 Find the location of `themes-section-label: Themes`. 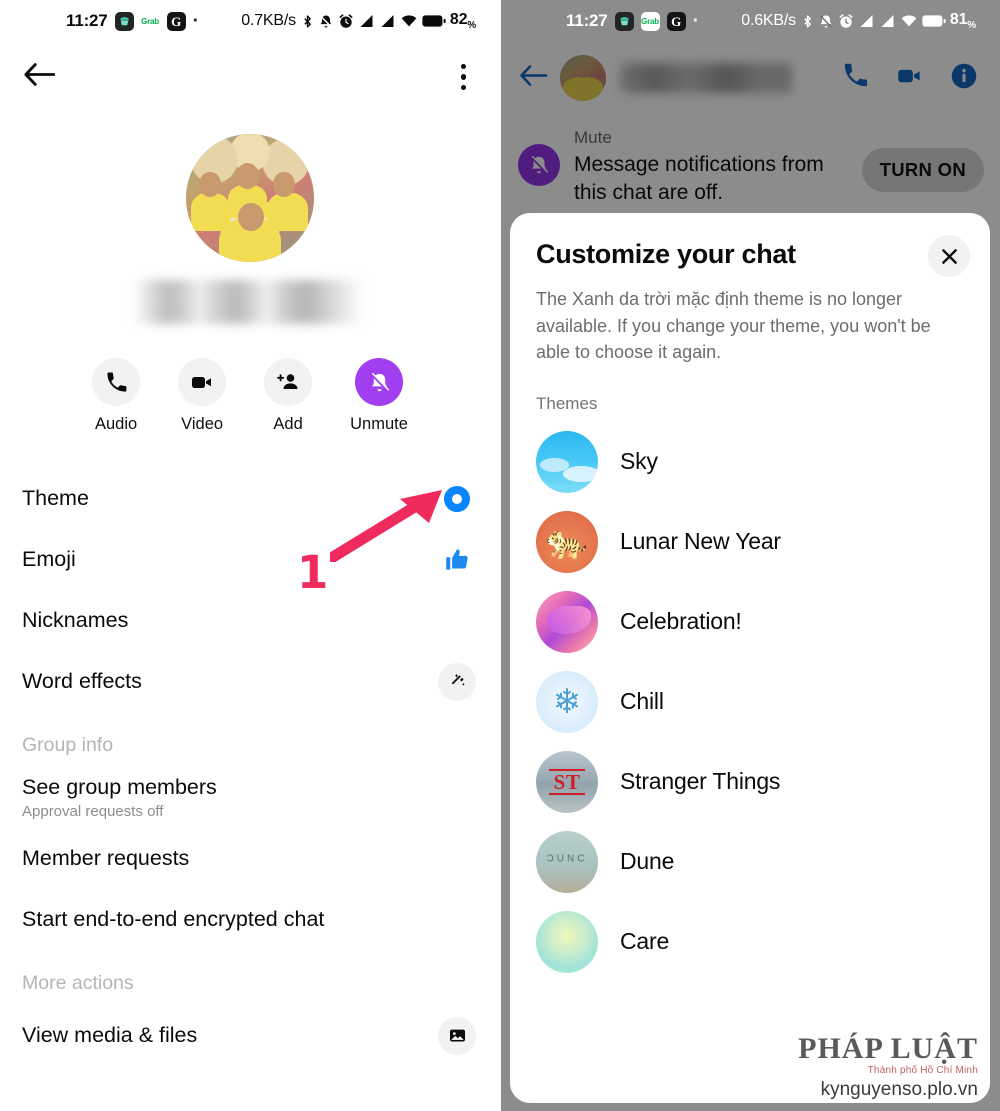

themes-section-label: Themes is located at coordinates (567, 403).